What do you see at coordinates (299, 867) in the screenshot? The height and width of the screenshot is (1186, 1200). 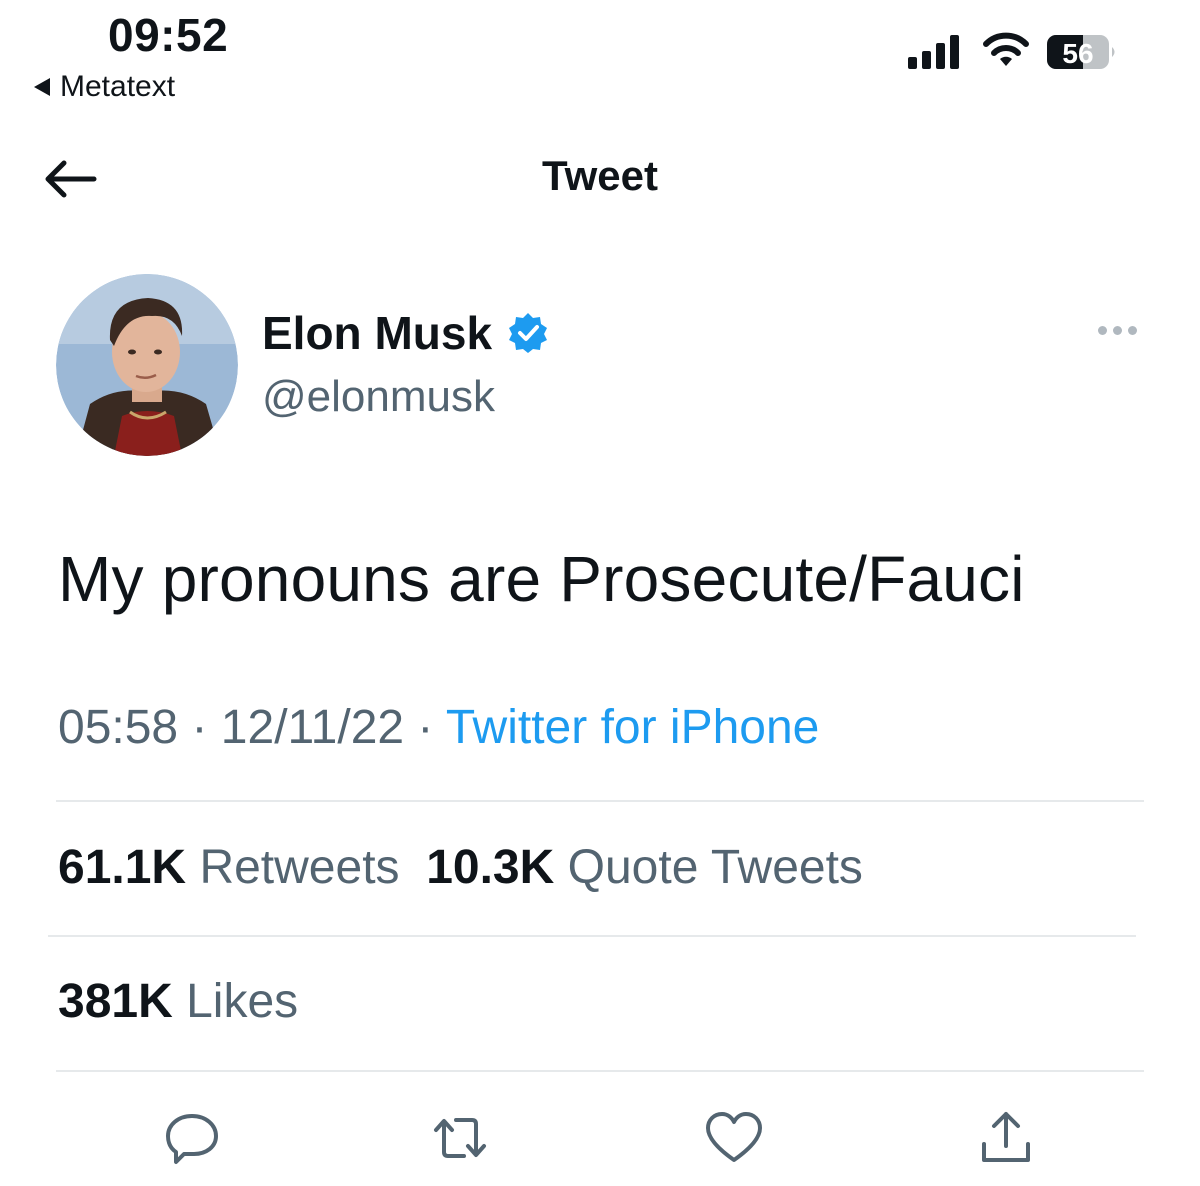 I see `retweets-label: Retweets` at bounding box center [299, 867].